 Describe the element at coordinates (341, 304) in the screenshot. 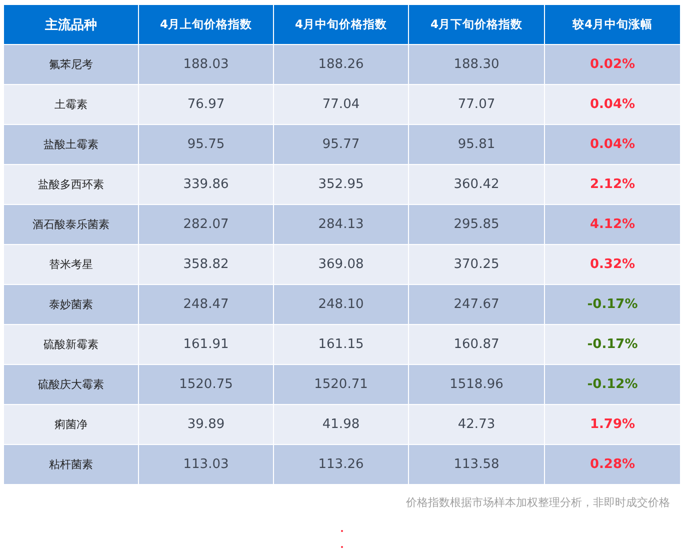

I see `price-index-cell: 248.10` at that location.